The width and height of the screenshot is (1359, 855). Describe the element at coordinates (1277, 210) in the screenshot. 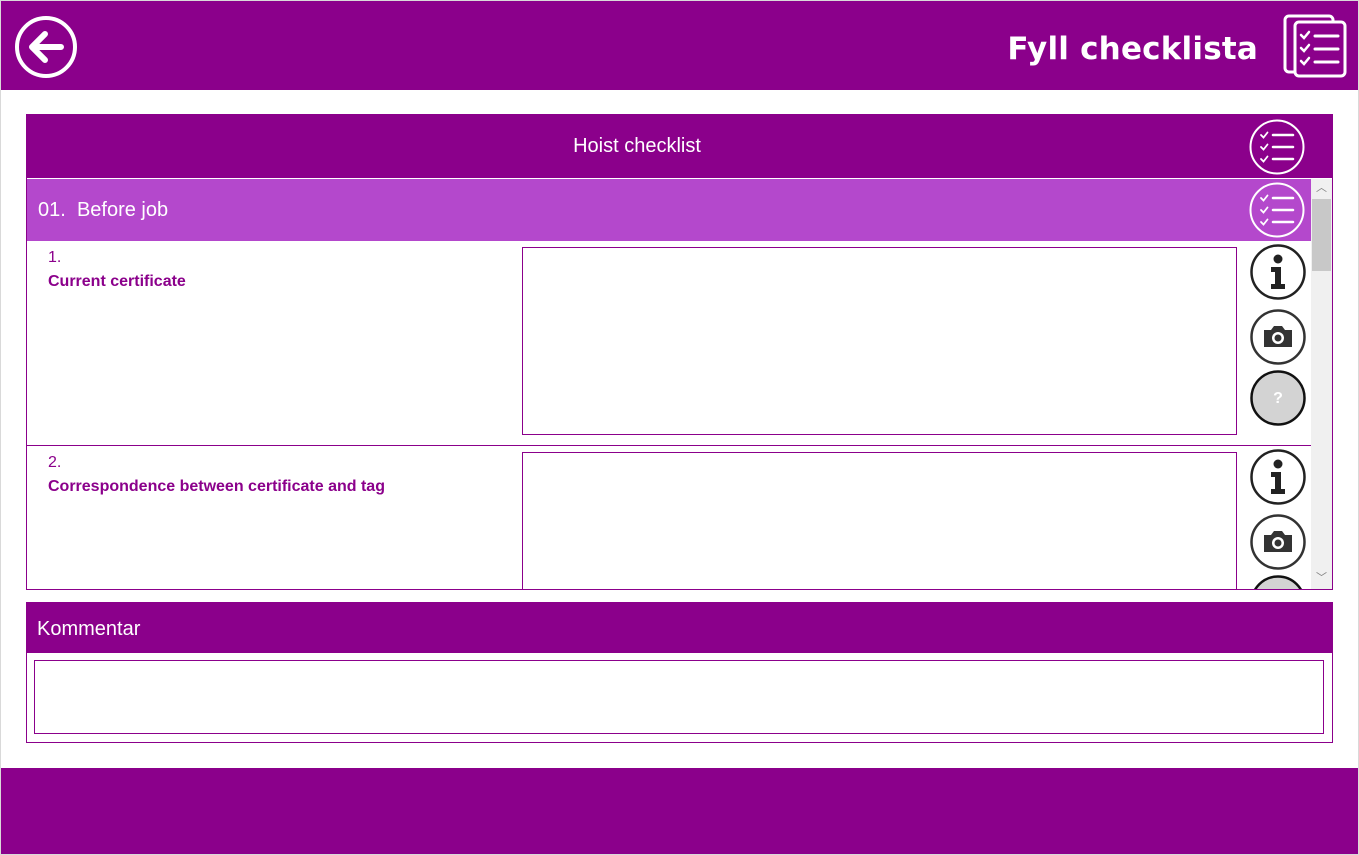

I see `section-list-icon` at that location.